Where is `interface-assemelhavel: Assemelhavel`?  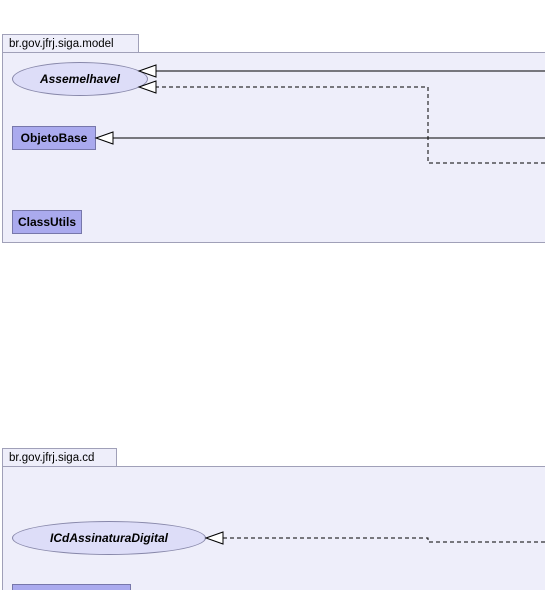
interface-assemelhavel: Assemelhavel is located at coordinates (80, 79).